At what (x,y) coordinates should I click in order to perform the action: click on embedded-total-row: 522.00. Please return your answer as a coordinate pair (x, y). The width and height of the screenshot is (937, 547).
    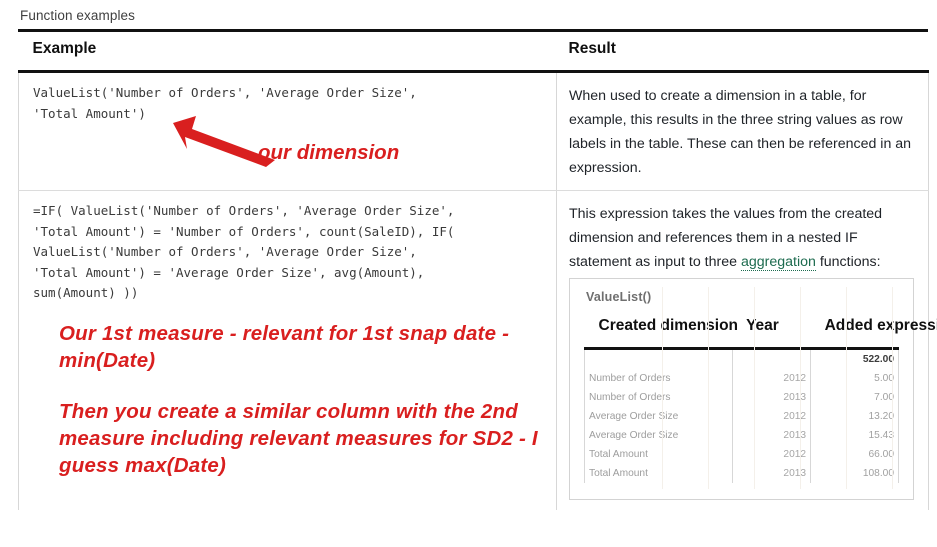
    Looking at the image, I should click on (741, 358).